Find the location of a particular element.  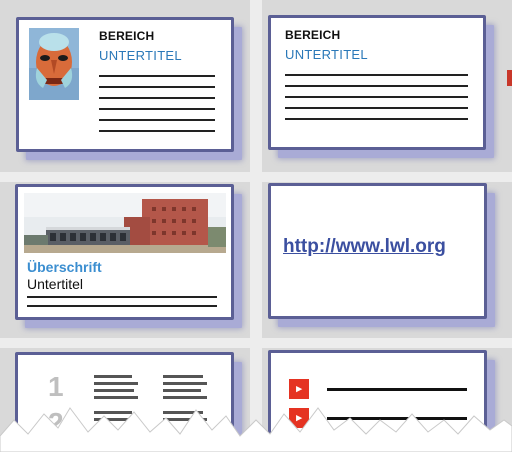

edge-accent is located at coordinates (509, 78).